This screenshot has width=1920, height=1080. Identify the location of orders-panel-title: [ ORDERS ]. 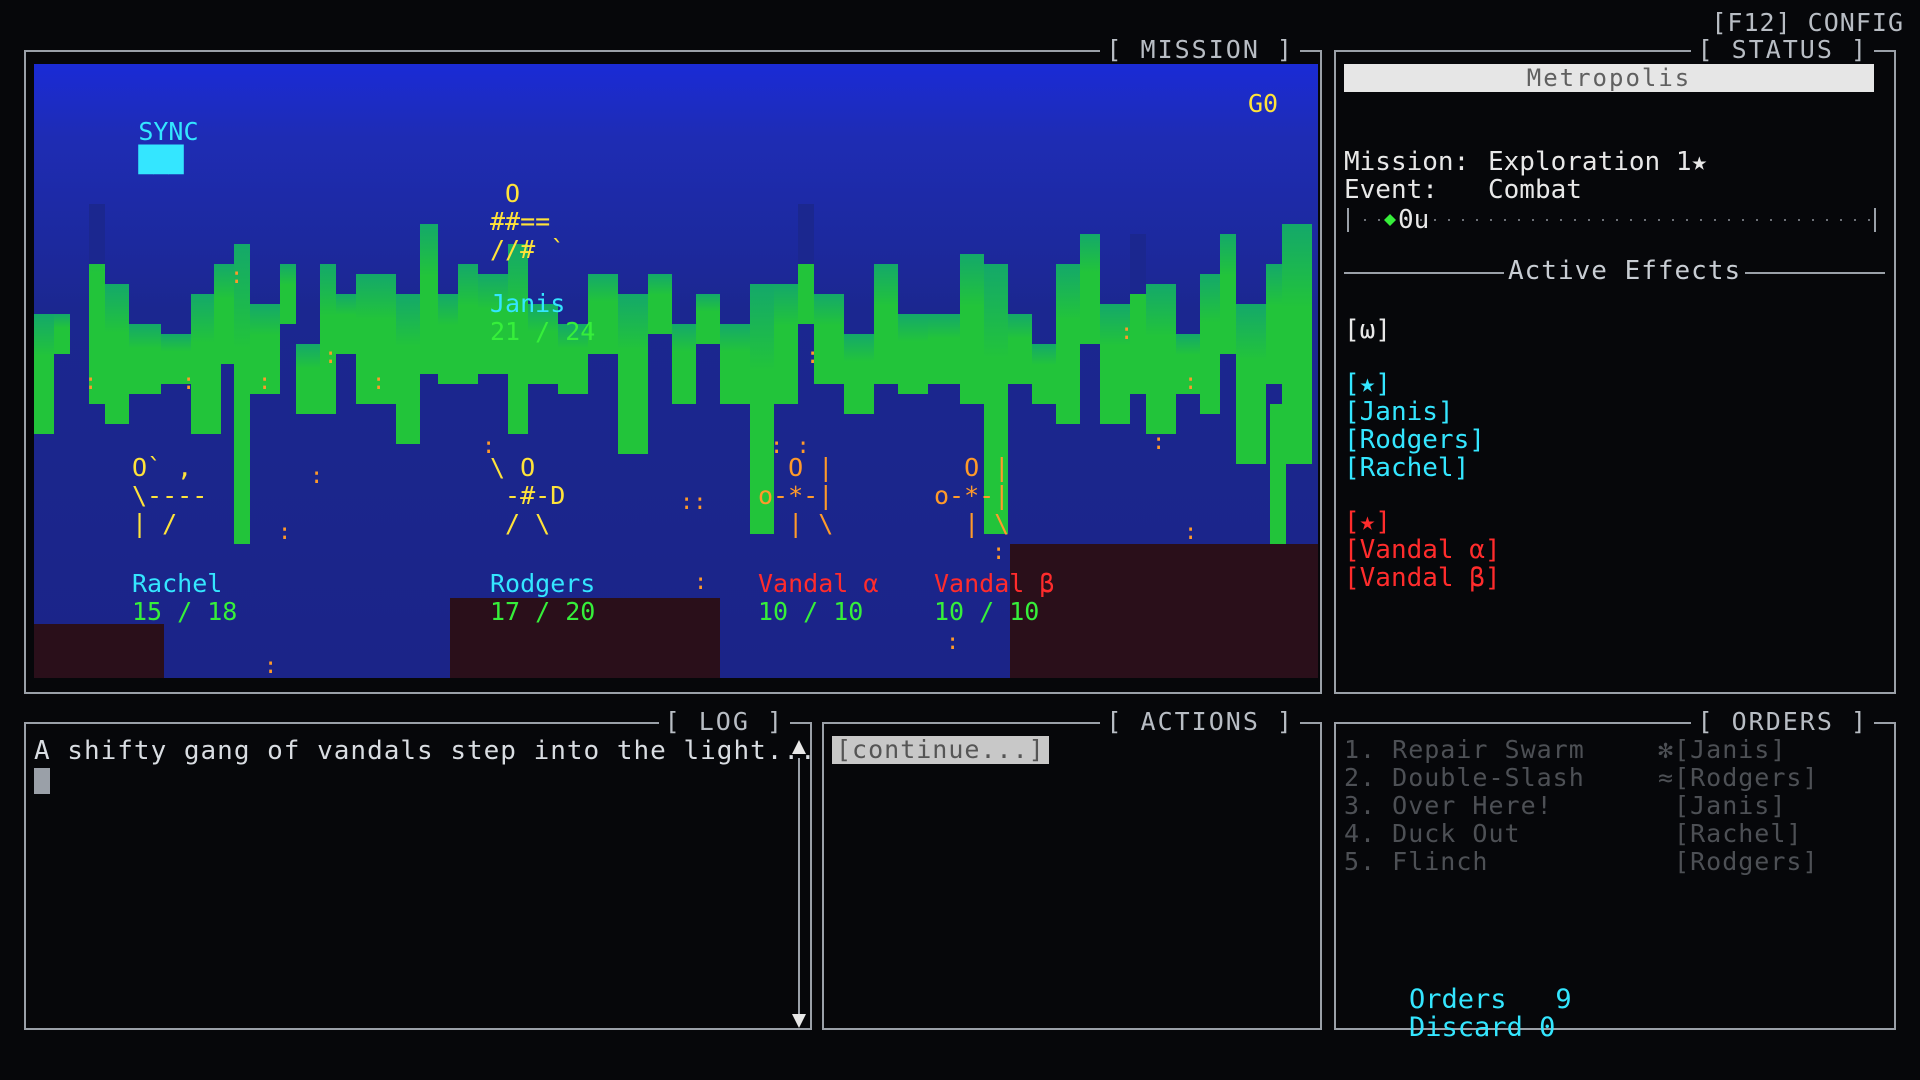
(1782, 722).